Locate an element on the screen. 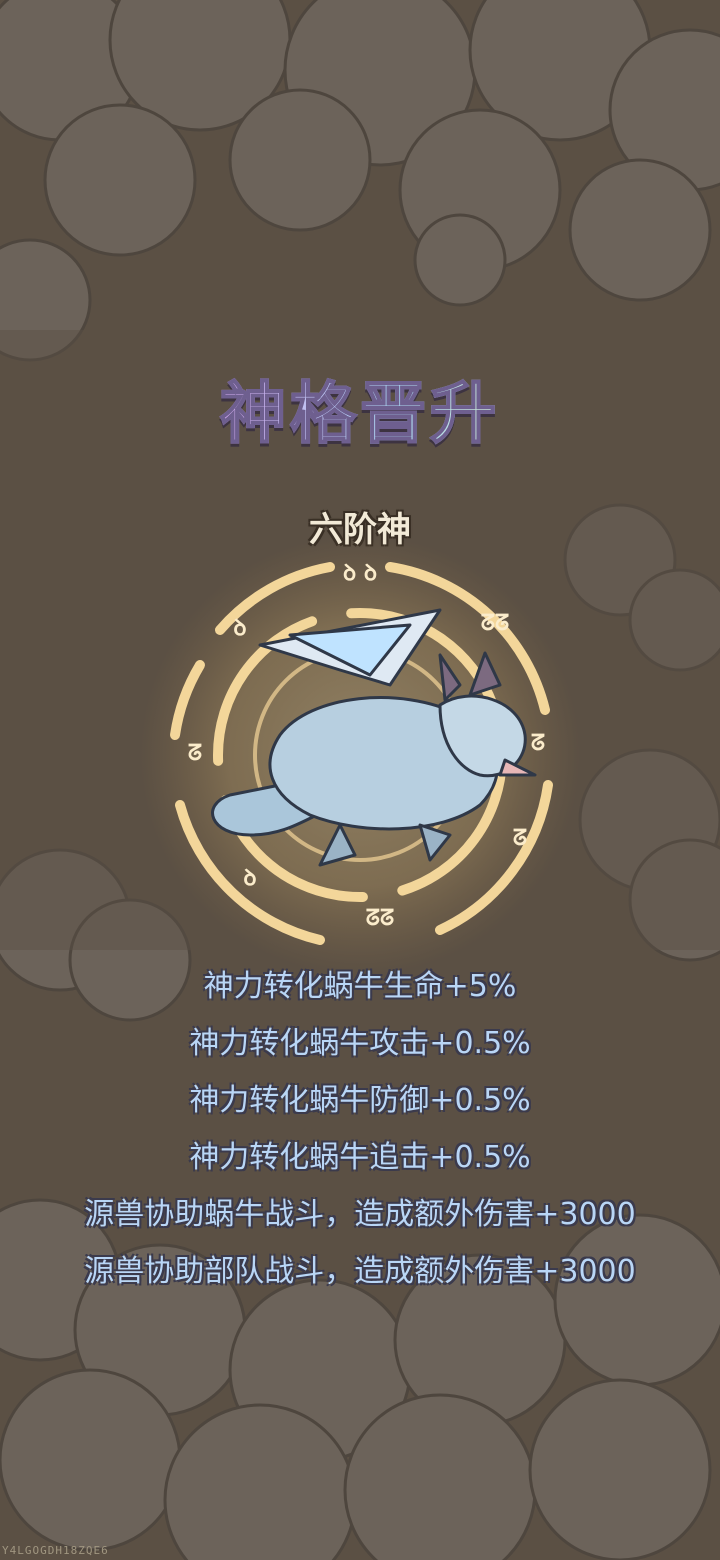 Image resolution: width=720 pixels, height=1560 pixels. bonus-item: 神力转化蜗牛追击+0.5% is located at coordinates (360, 1157).